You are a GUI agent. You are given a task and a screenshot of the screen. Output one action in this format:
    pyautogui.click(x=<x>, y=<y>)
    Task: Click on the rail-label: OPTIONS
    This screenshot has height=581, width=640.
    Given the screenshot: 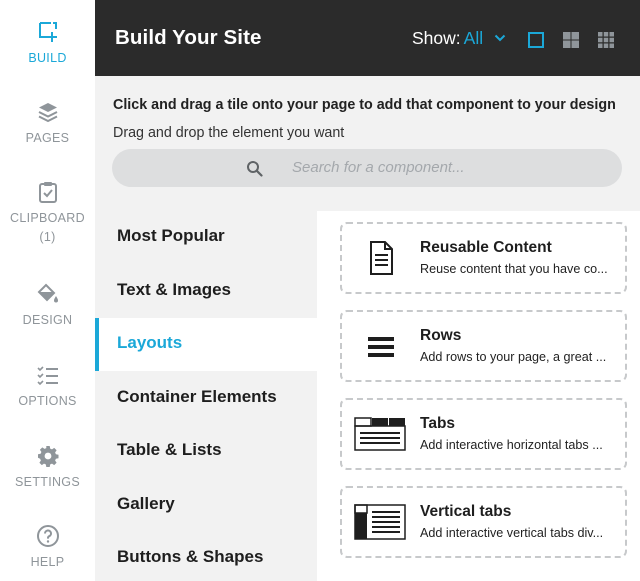 What is the action you would take?
    pyautogui.click(x=47, y=401)
    